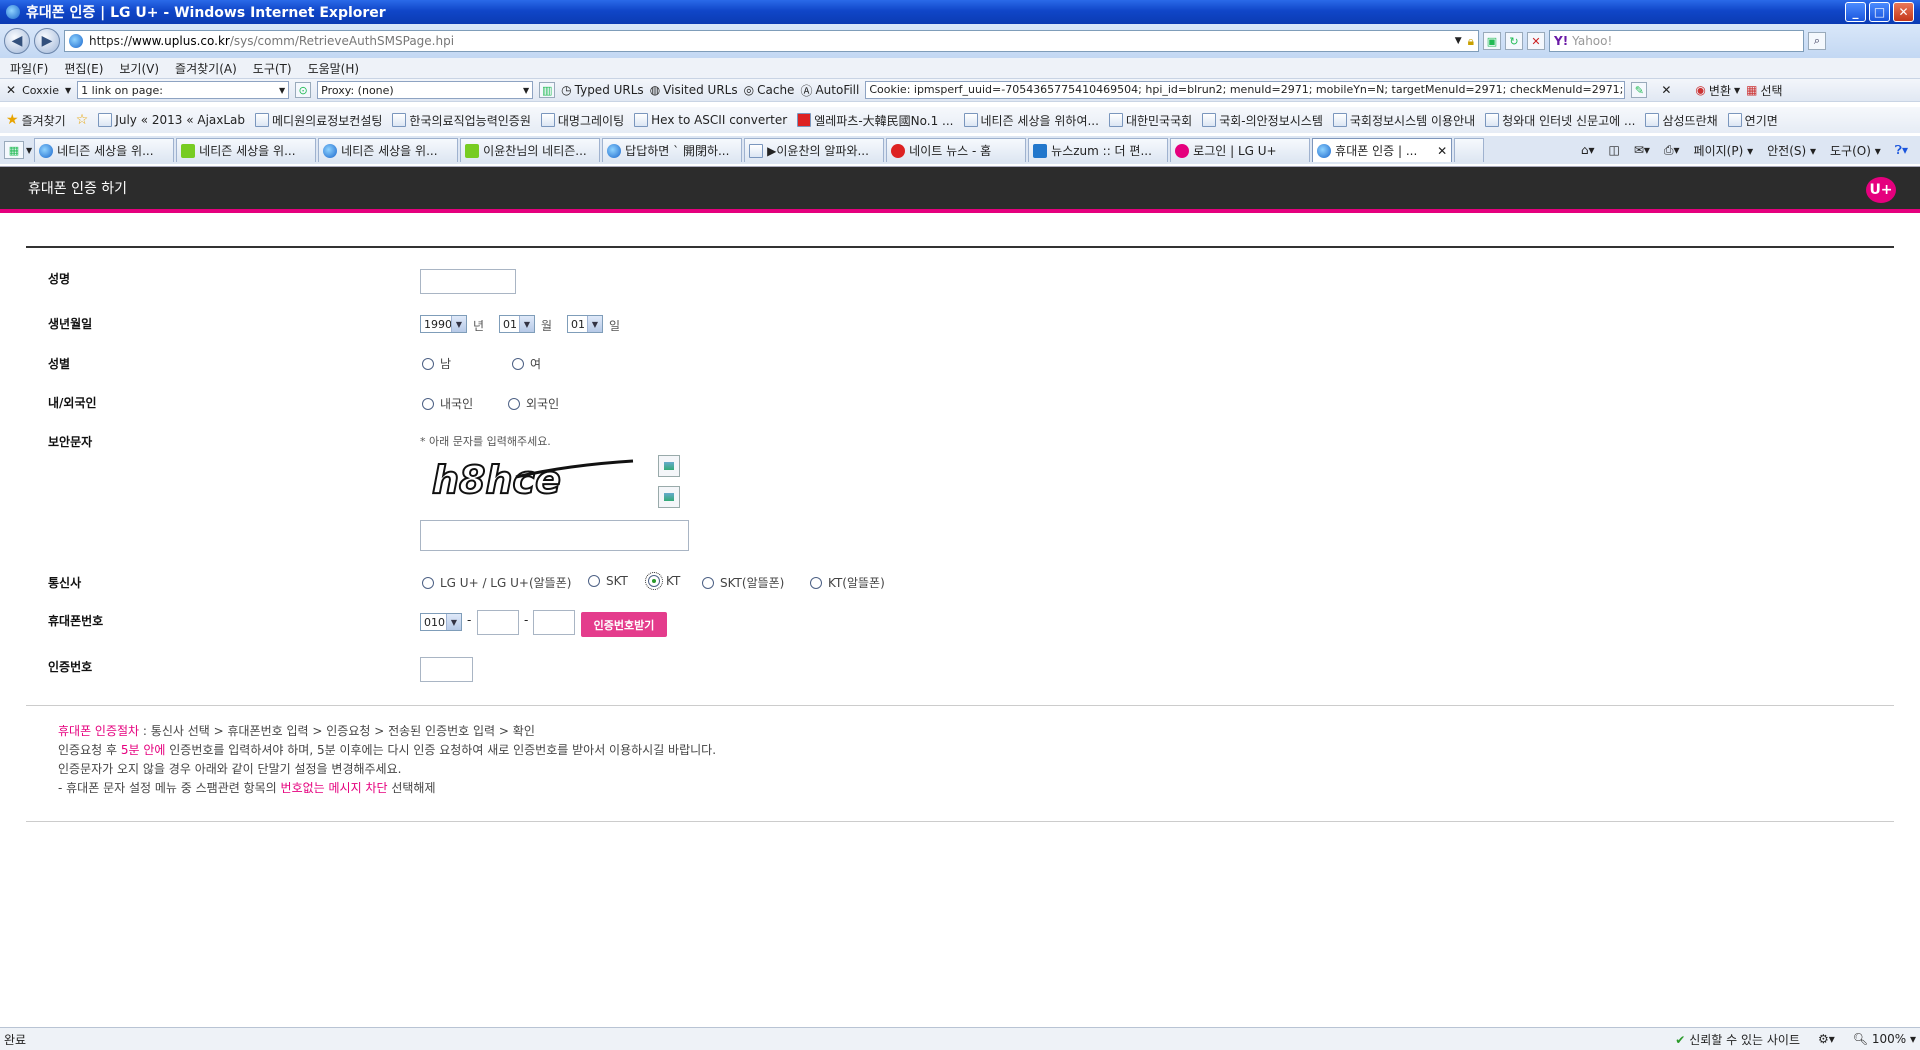 Image resolution: width=1920 pixels, height=1050 pixels. What do you see at coordinates (1458, 41) in the screenshot?
I see `address-dropdown-icon: ▼` at bounding box center [1458, 41].